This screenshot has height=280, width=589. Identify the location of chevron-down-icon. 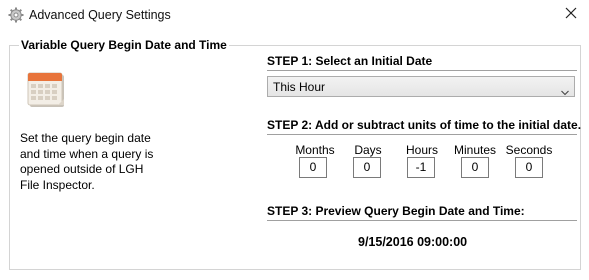
(565, 89).